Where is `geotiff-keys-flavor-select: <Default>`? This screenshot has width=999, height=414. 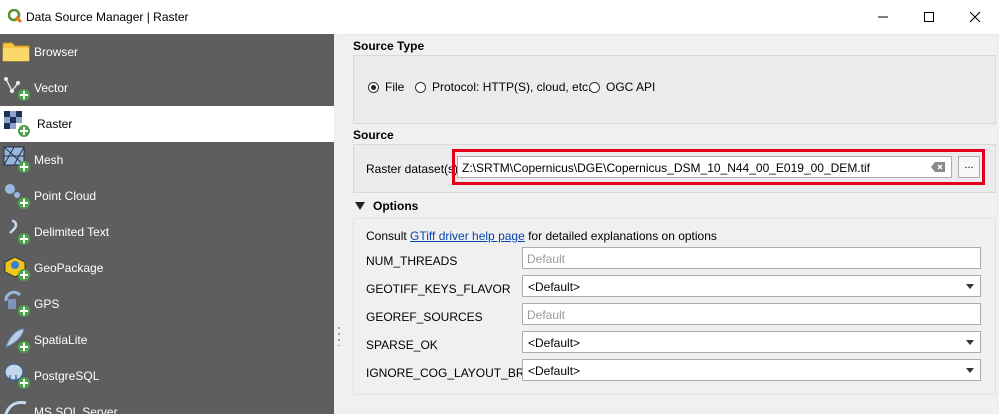
geotiff-keys-flavor-select: <Default> is located at coordinates (751, 286).